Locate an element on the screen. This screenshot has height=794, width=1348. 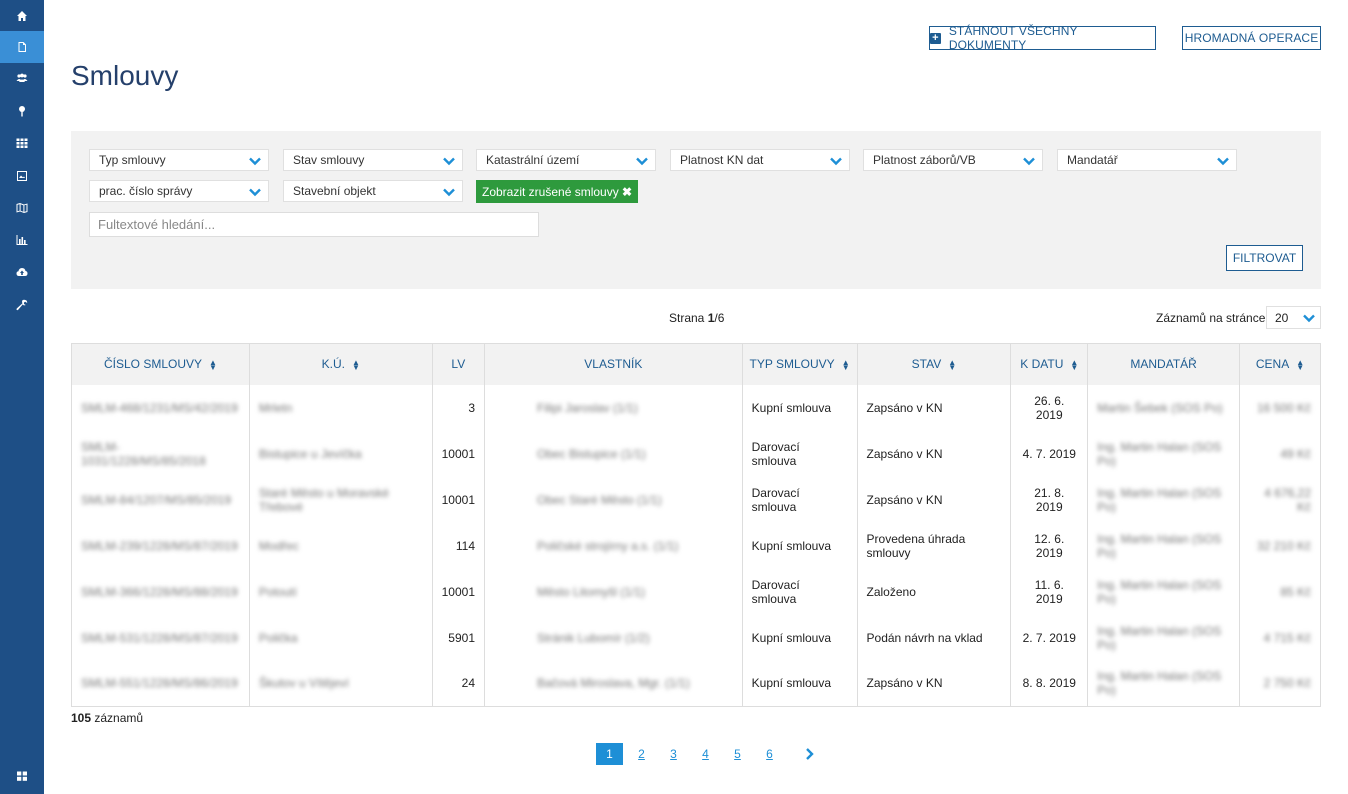
filter-contract-state: Stav smlouvy is located at coordinates (373, 160).